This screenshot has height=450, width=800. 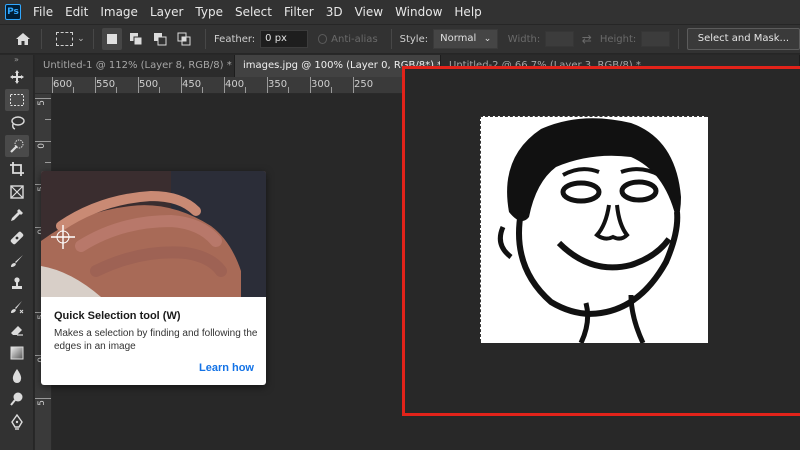 I want to click on ruler-label: 0, so click(x=42, y=146).